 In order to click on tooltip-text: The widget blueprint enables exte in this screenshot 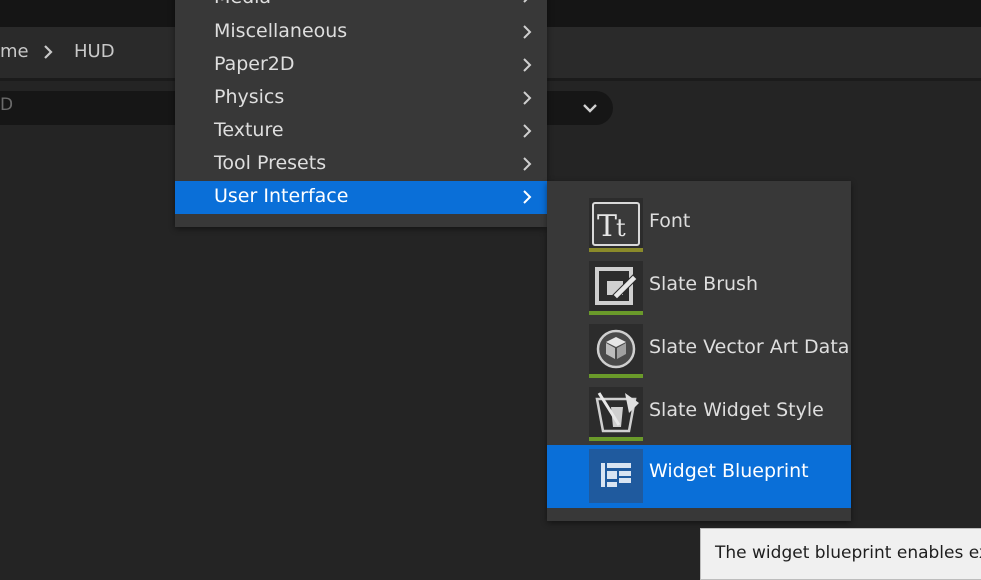, I will do `click(848, 553)`.